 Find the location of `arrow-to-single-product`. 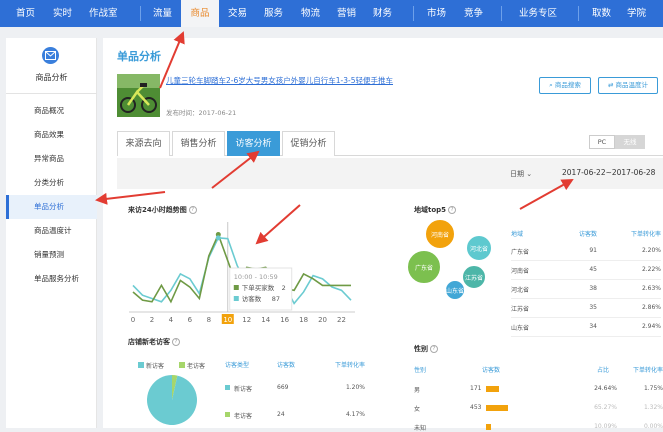

arrow-to-single-product is located at coordinates (130, 198).